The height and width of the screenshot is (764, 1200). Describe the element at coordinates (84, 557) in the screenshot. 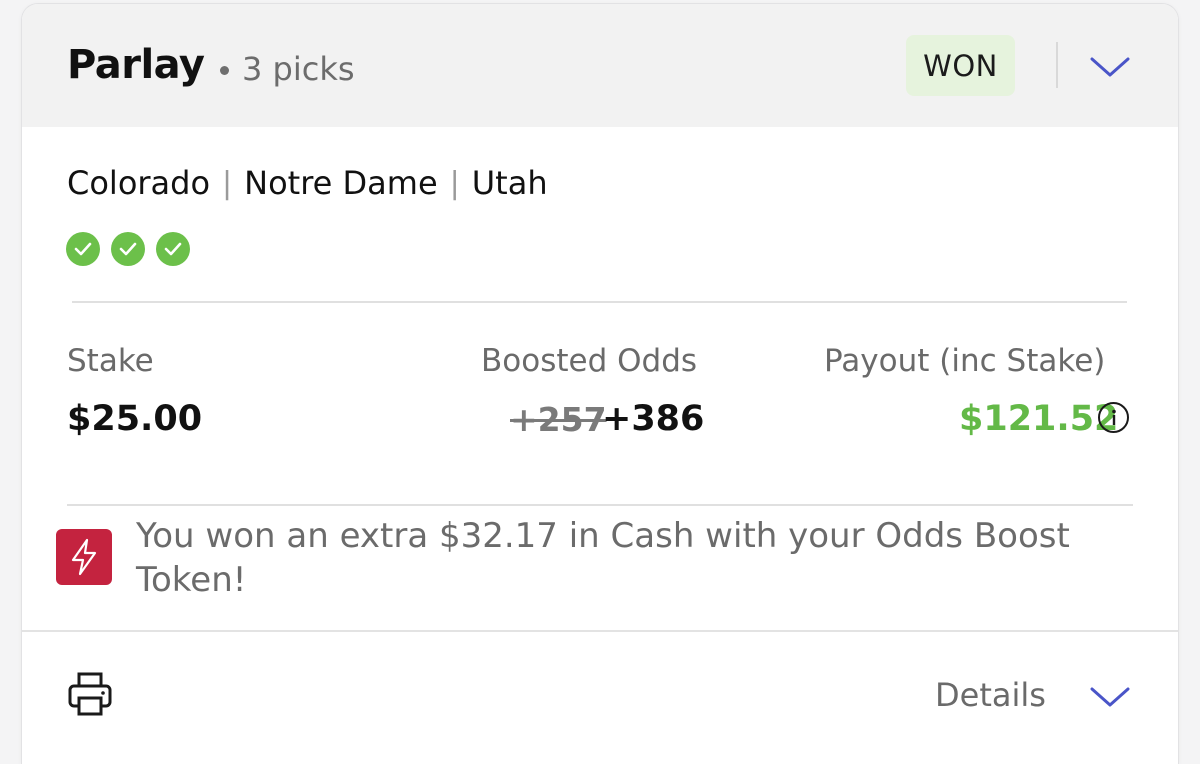

I see `lightning-icon` at that location.